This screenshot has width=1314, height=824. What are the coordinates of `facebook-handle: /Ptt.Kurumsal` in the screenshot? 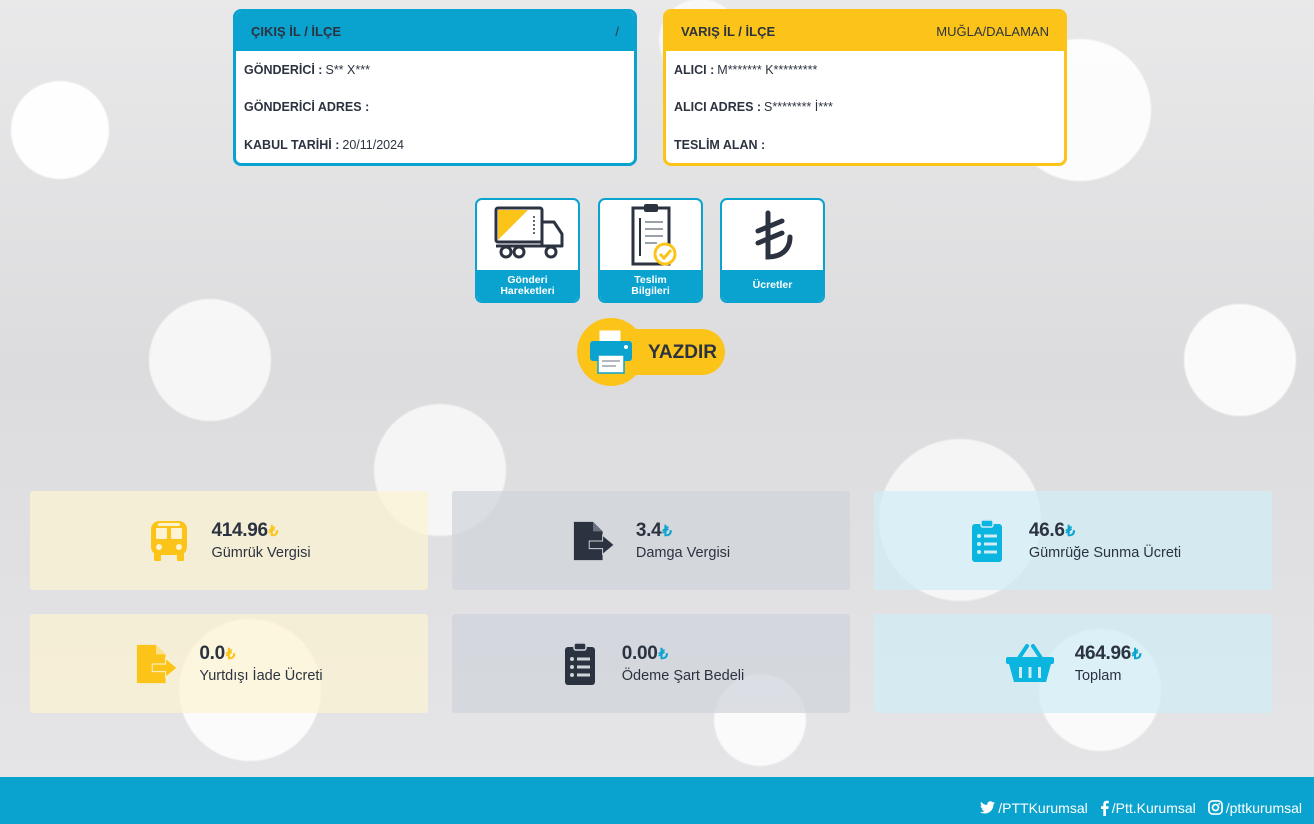 It's located at (1153, 807).